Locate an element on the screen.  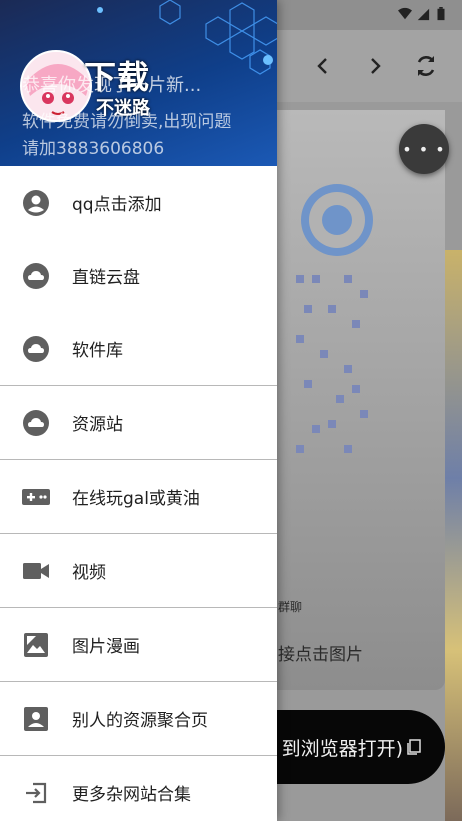
open-in-browser-label: 到浏览器打开) is located at coordinates (342, 748).